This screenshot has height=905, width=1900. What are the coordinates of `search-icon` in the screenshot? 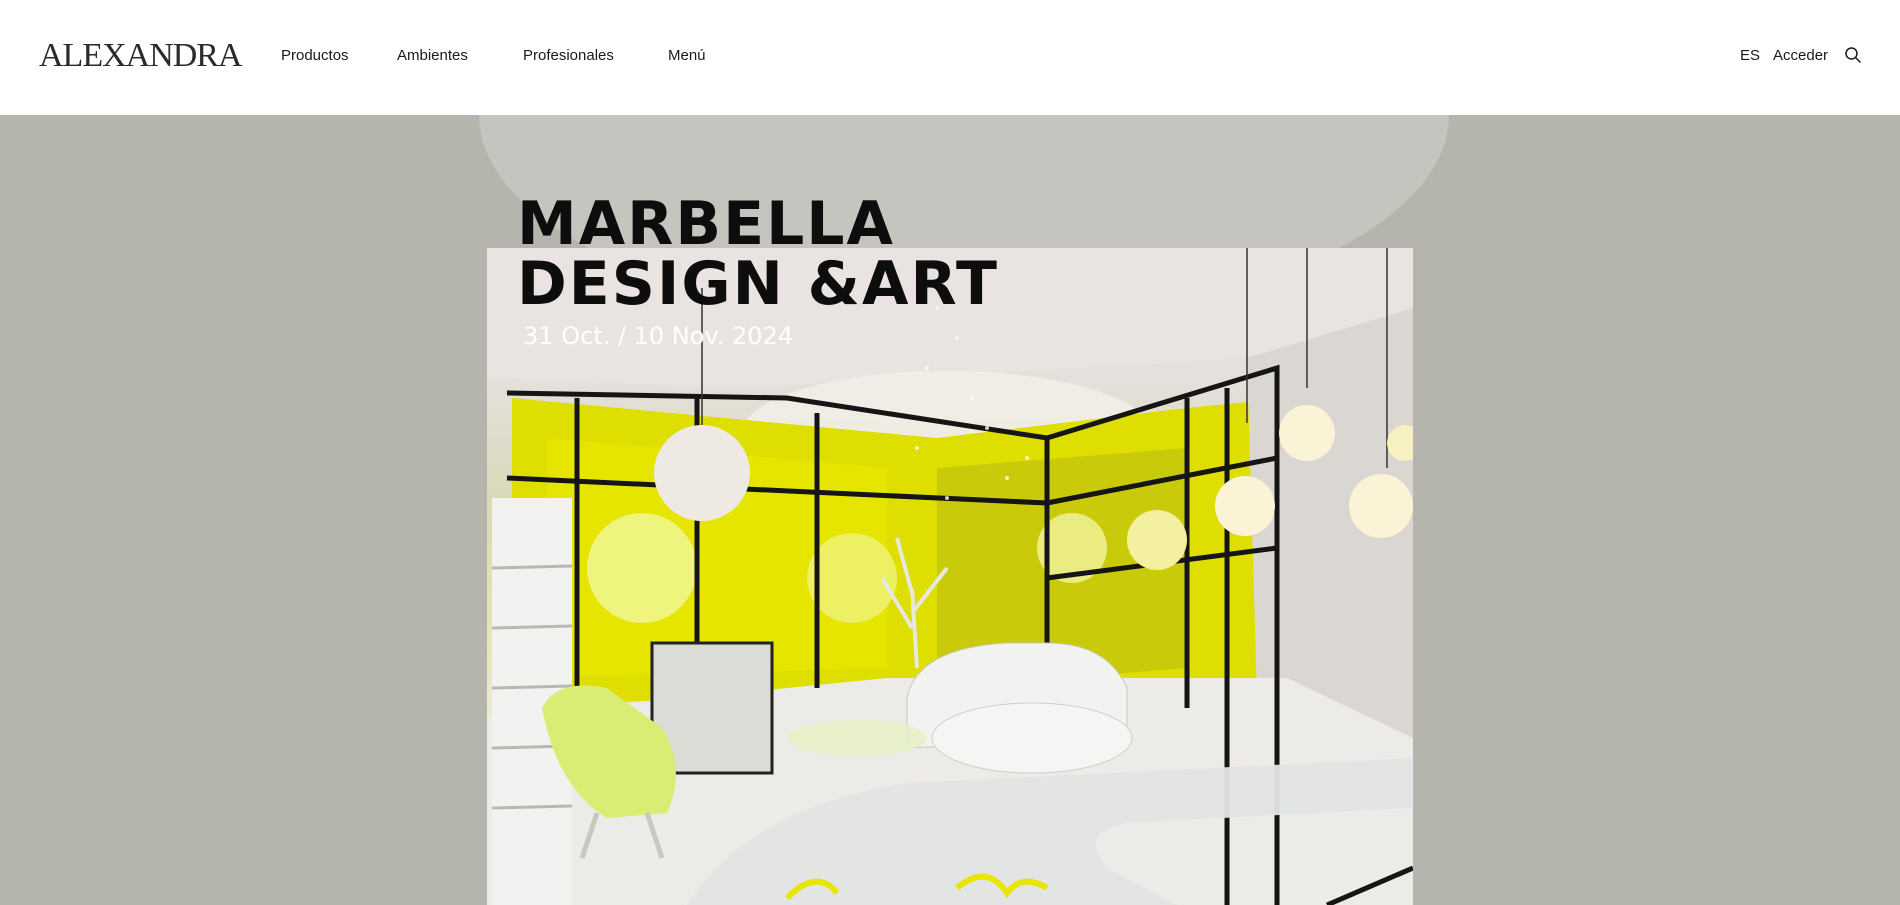 It's located at (1853, 55).